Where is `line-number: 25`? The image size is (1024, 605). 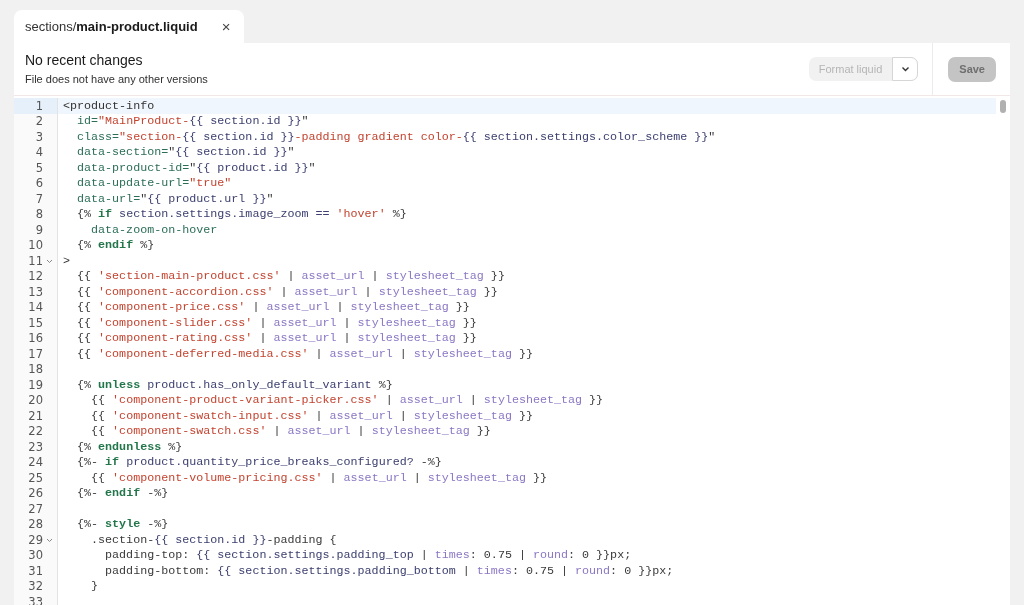
line-number: 25 is located at coordinates (35, 477).